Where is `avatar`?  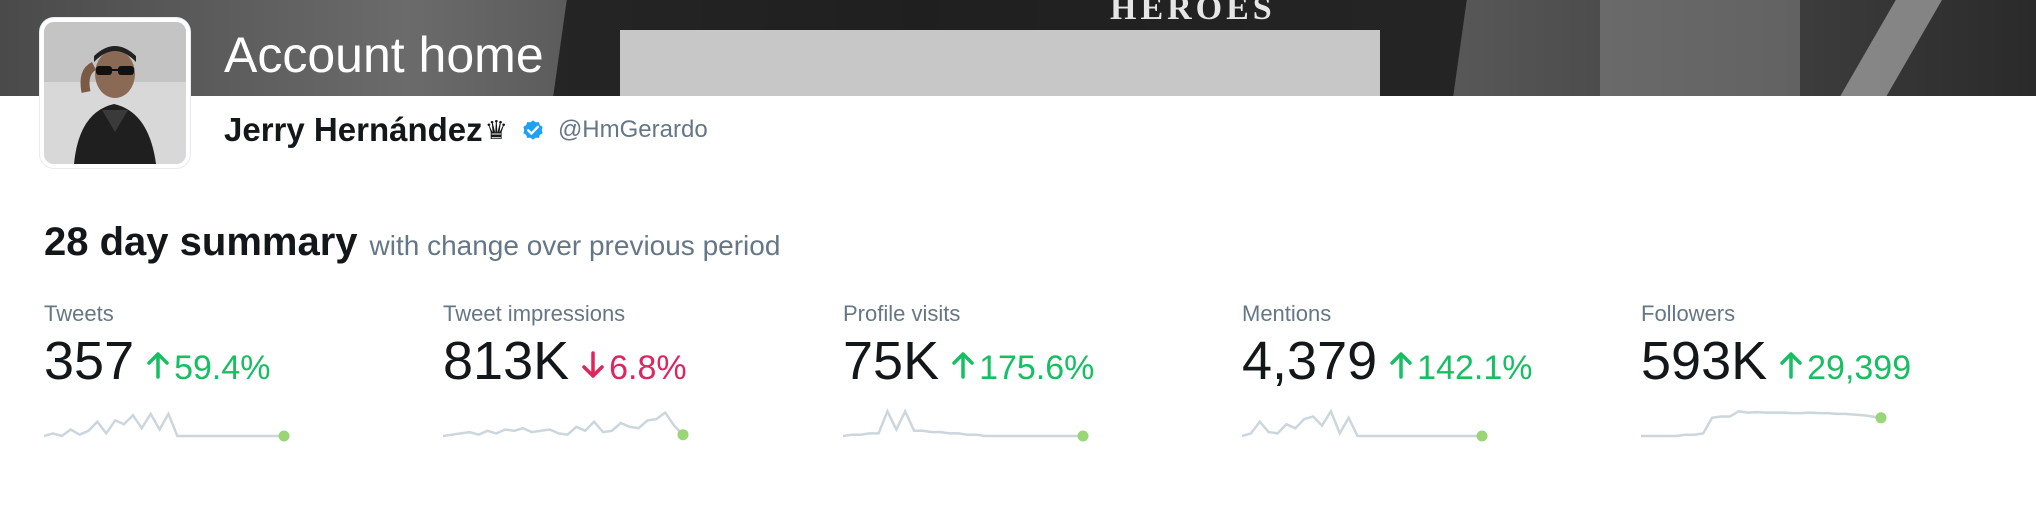 avatar is located at coordinates (115, 93).